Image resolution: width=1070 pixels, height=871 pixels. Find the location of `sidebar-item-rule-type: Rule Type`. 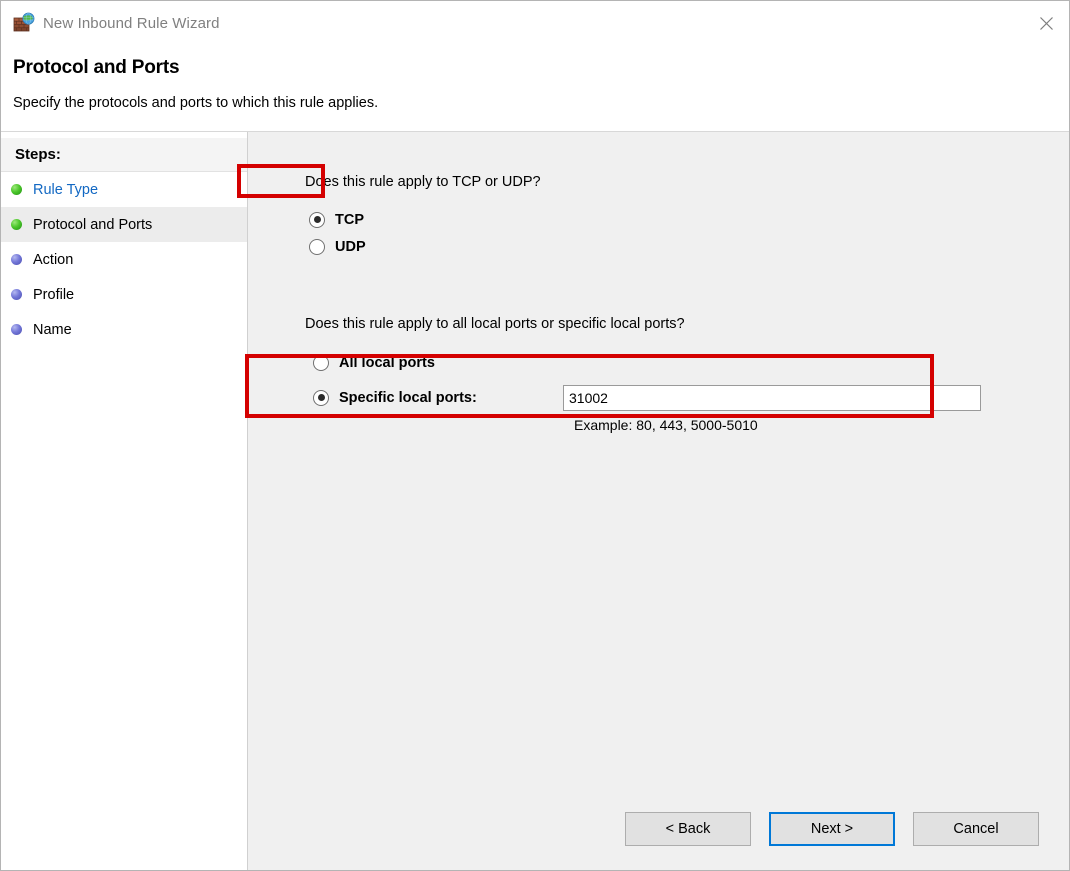

sidebar-item-rule-type: Rule Type is located at coordinates (124, 189).